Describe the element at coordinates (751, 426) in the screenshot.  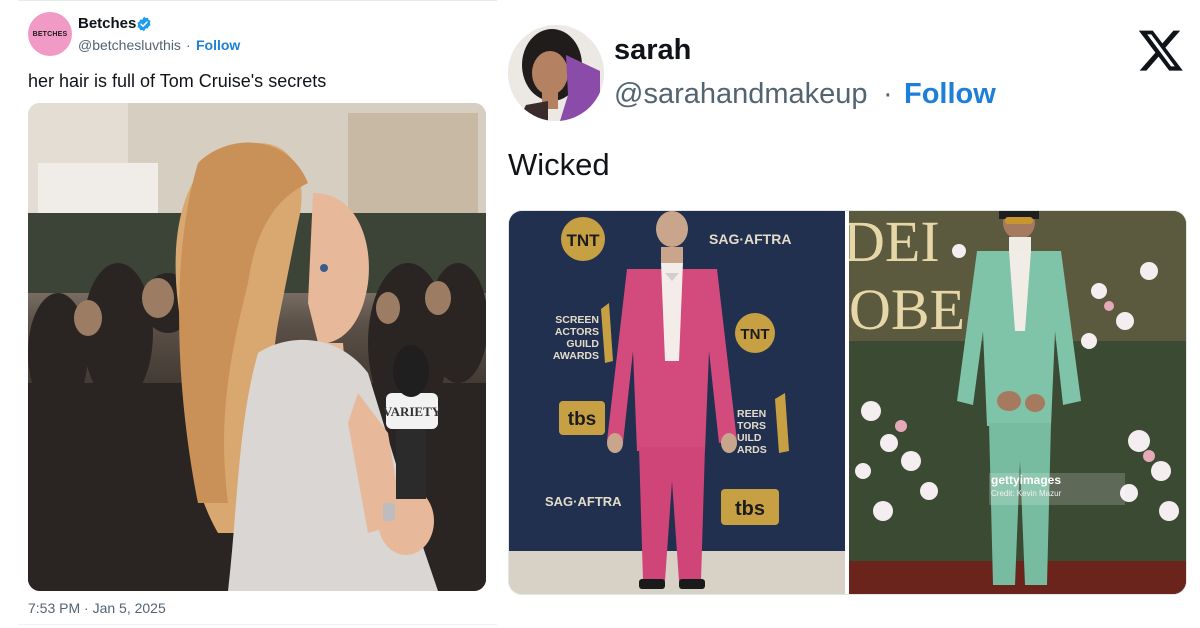
I see `sag-awards-line: TORS` at that location.